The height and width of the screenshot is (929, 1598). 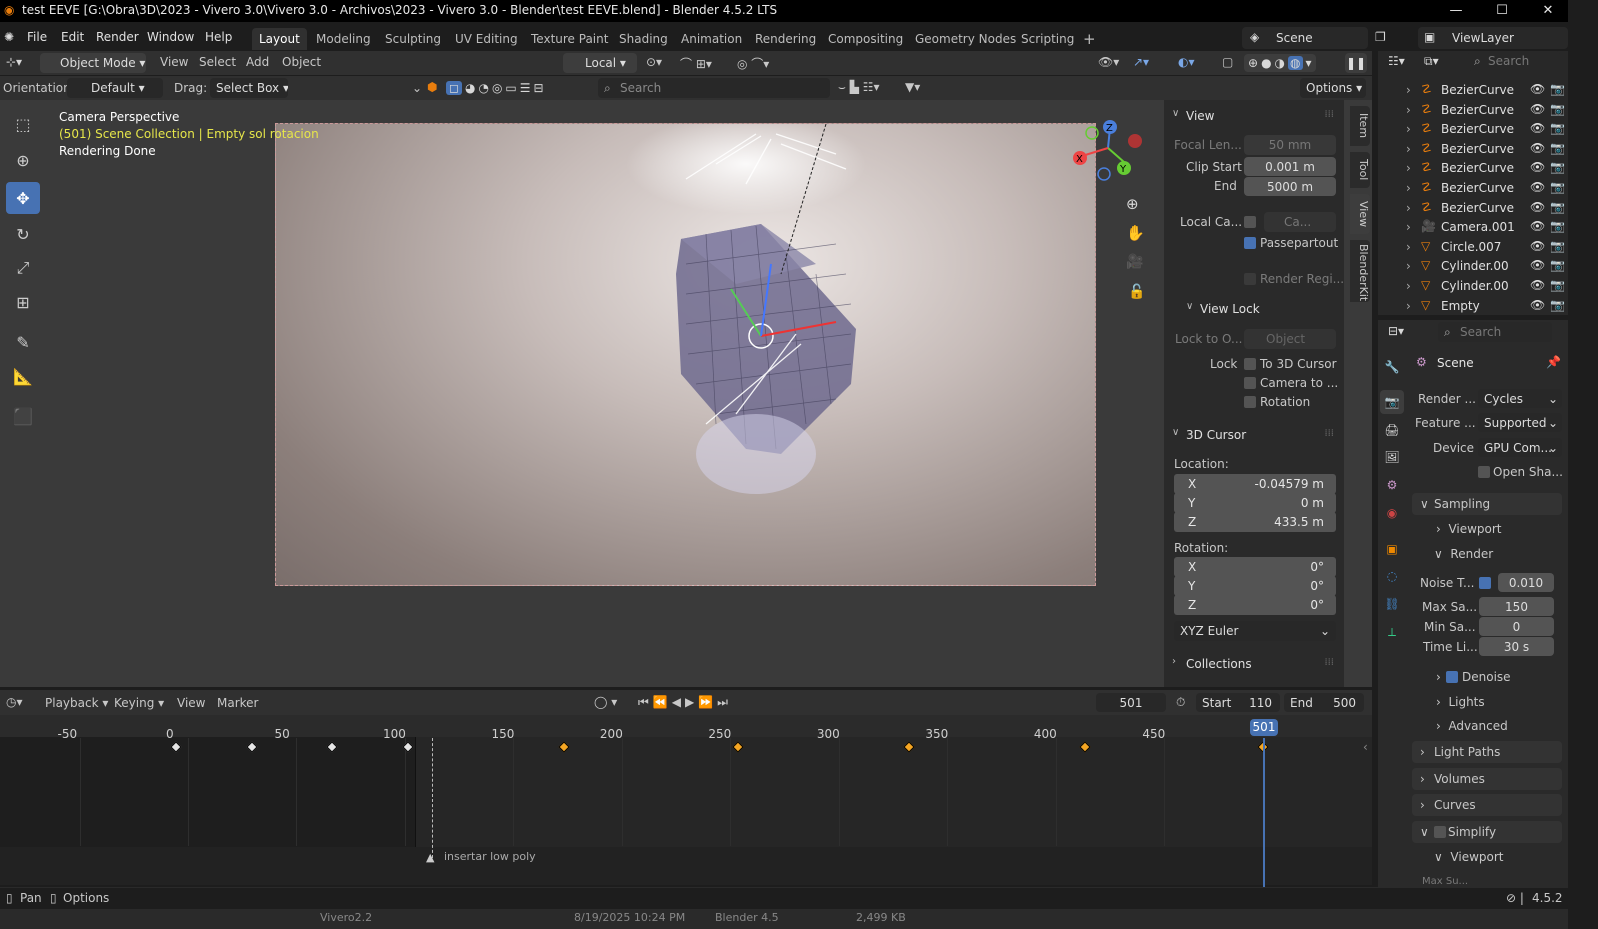 What do you see at coordinates (1473, 247) in the screenshot?
I see `outliner-row: › ▽ Circle.007 👁 📷` at bounding box center [1473, 247].